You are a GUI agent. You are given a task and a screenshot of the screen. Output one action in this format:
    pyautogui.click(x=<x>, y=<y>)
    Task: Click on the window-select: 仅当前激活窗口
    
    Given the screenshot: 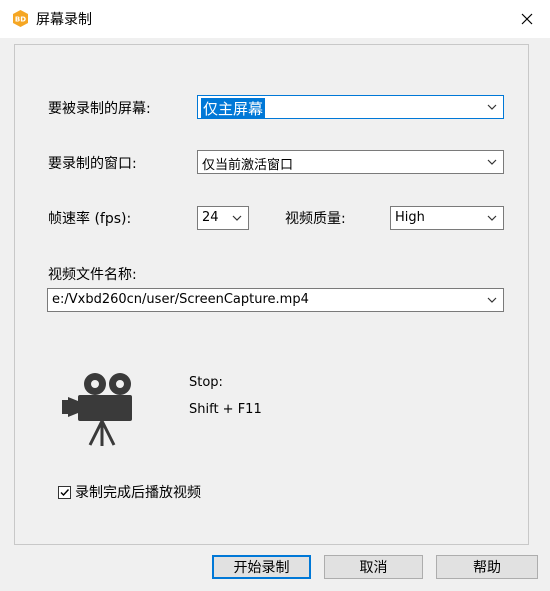 What is the action you would take?
    pyautogui.click(x=350, y=162)
    